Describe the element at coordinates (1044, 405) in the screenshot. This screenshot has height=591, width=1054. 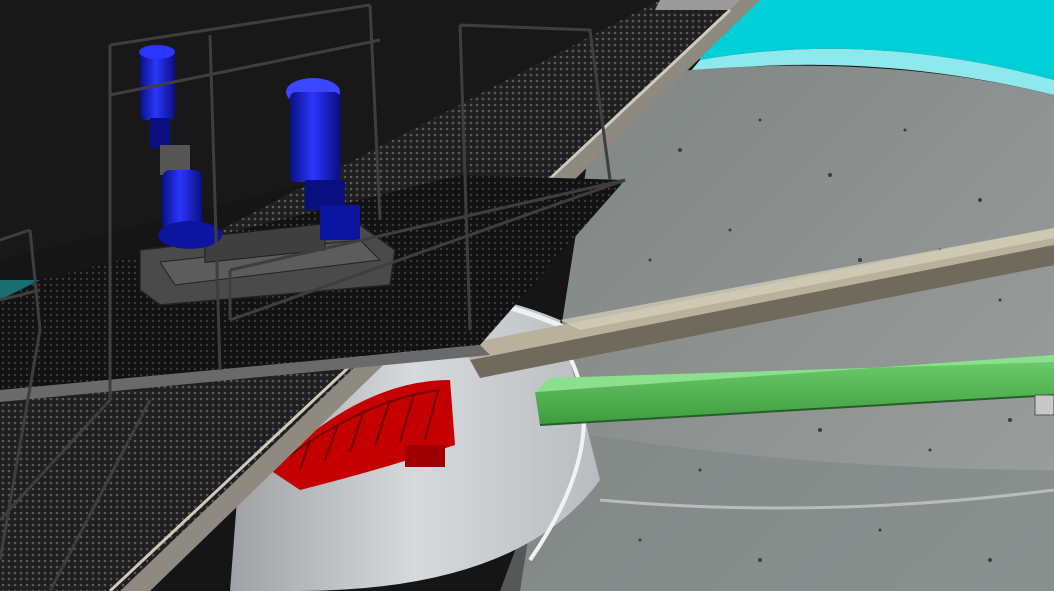
I see `launder-bracket` at that location.